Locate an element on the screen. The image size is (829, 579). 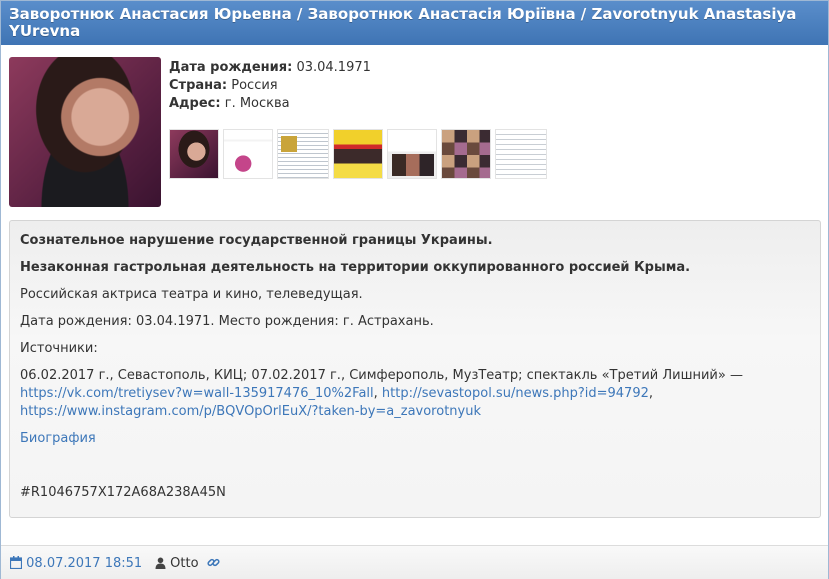
record-hash: #R1046757X172A68A238A45N is located at coordinates (123, 492).